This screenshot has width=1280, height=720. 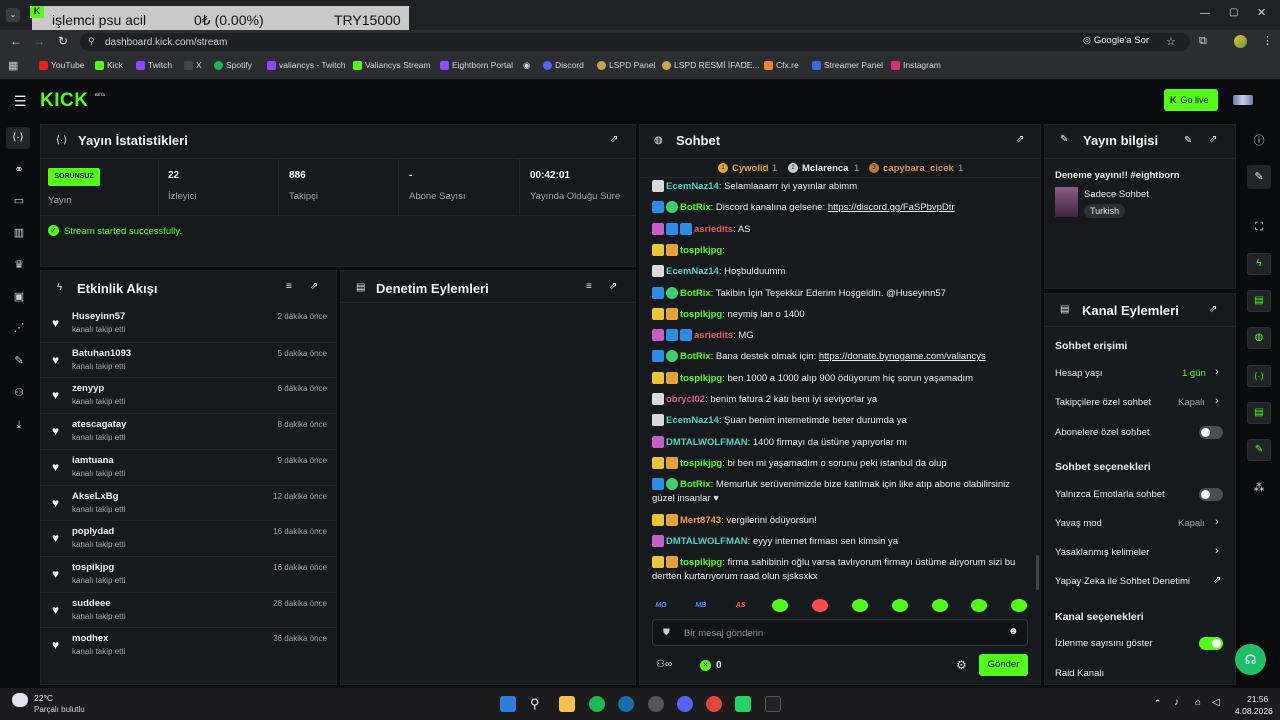 I want to click on chat-link: https://discord.gg/FaSPbvpDtr, so click(x=891, y=207).